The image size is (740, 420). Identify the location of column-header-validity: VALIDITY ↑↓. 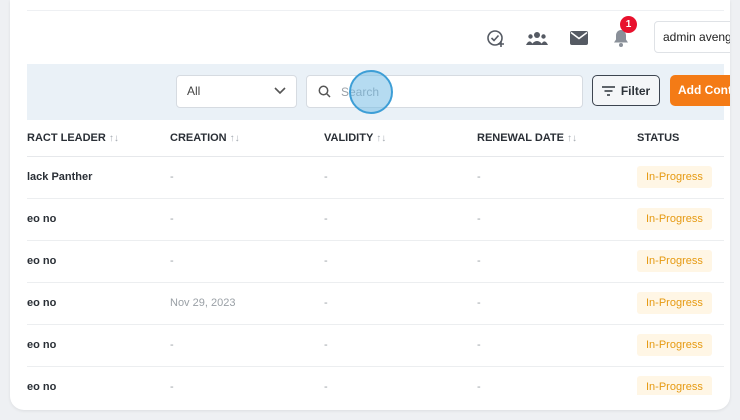
(355, 138).